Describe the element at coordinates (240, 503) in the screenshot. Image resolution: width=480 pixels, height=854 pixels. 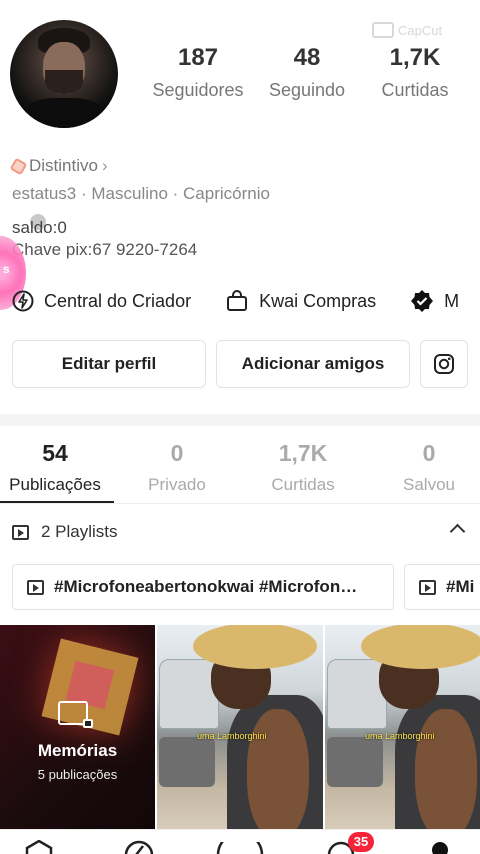
I see `tabs-divider` at that location.